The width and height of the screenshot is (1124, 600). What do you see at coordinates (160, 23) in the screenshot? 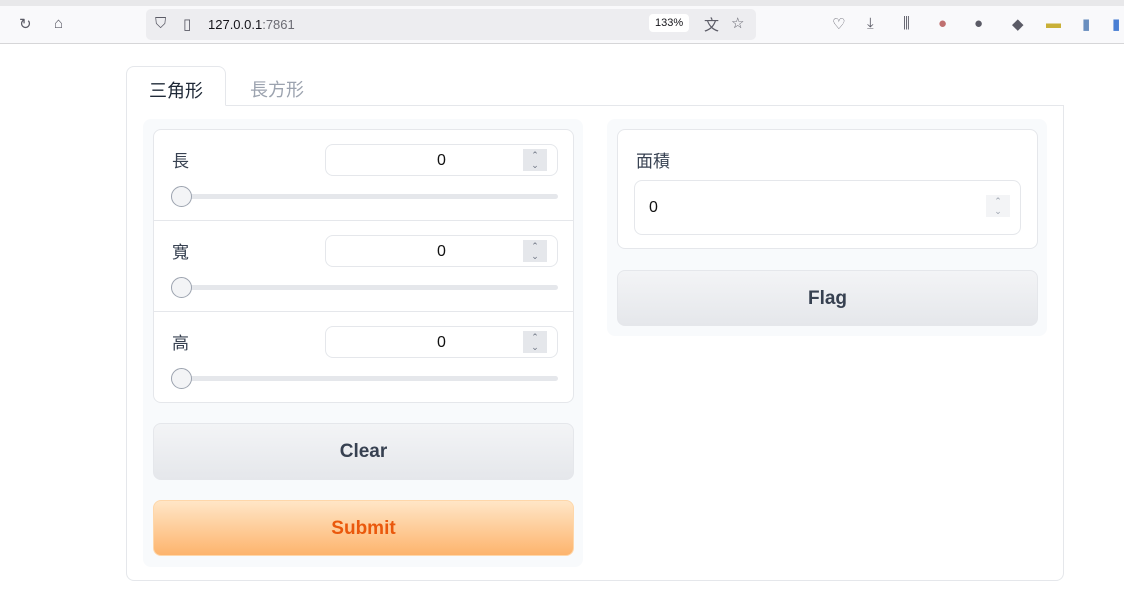
I see `shield-icon: ⛉` at bounding box center [160, 23].